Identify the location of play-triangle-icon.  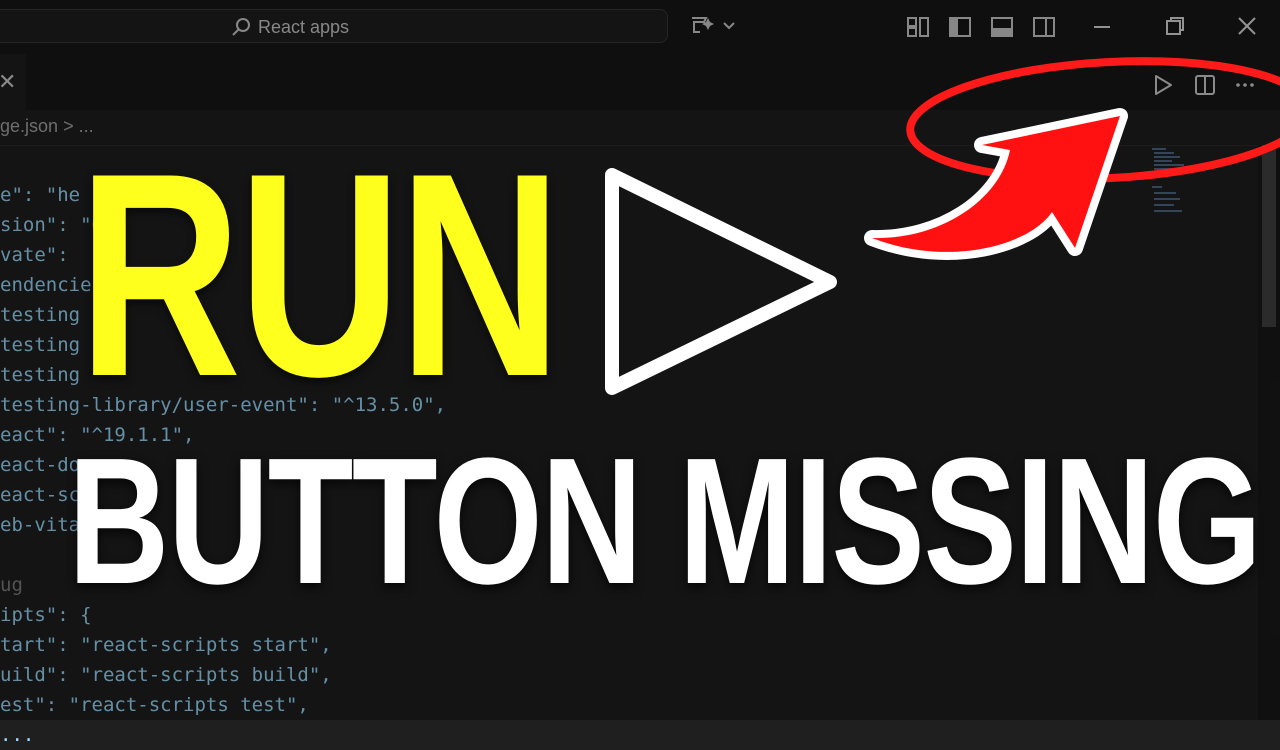
(721, 281).